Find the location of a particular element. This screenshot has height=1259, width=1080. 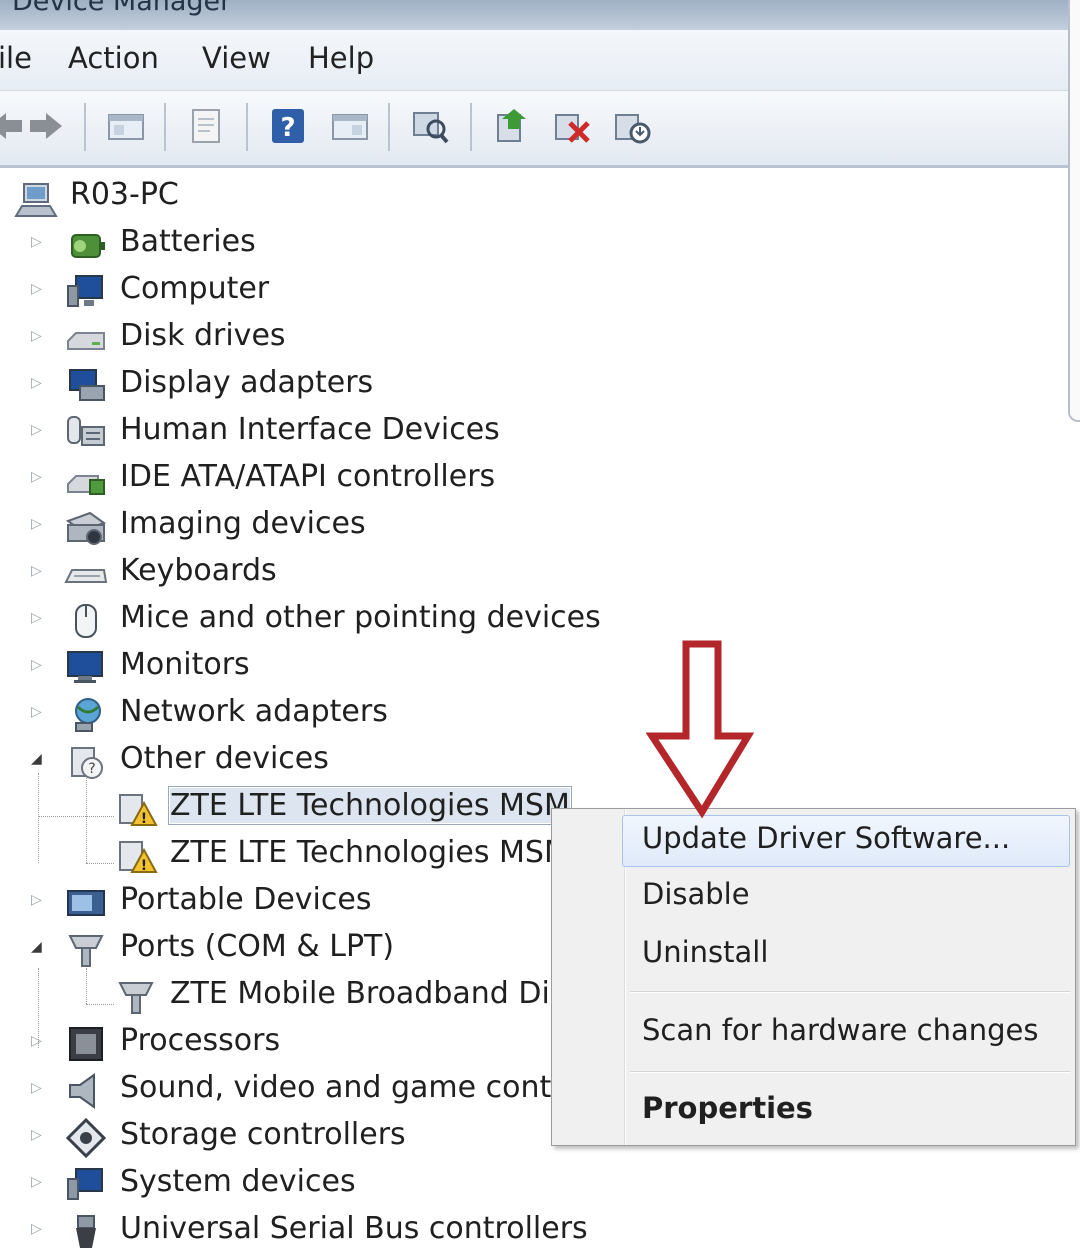

tree-item-batteries: ▷ Batteries is located at coordinates (450, 243).